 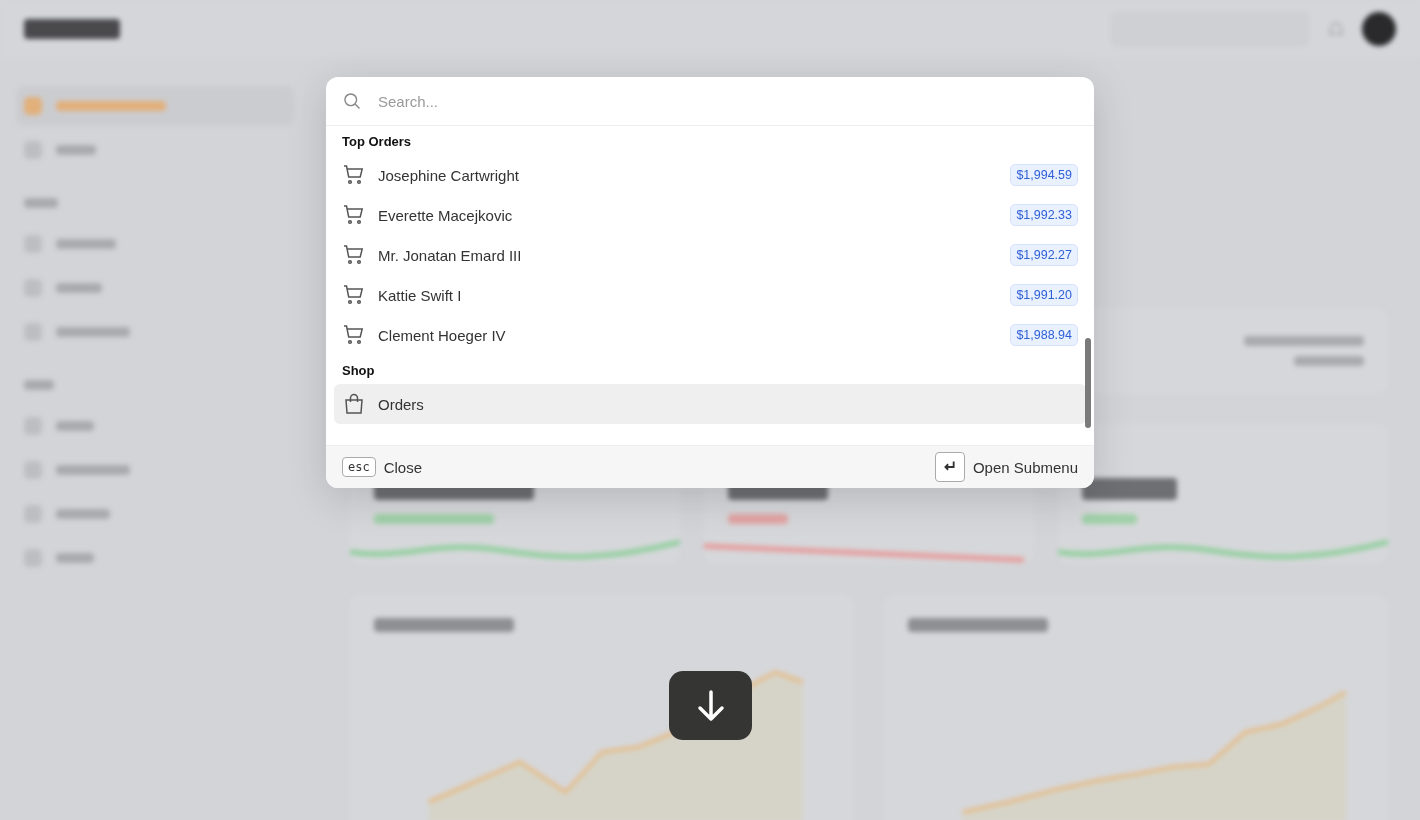 What do you see at coordinates (710, 295) in the screenshot?
I see `result-item: Kattie Swift I $1,991.20` at bounding box center [710, 295].